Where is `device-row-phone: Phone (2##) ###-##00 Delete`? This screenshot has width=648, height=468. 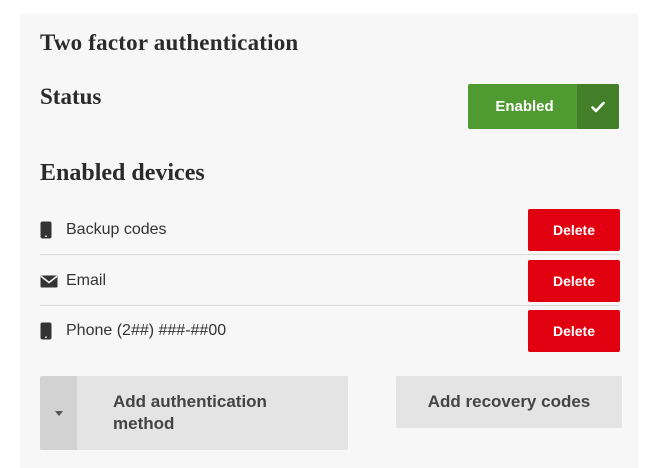 device-row-phone: Phone (2##) ###-##00 Delete is located at coordinates (330, 331).